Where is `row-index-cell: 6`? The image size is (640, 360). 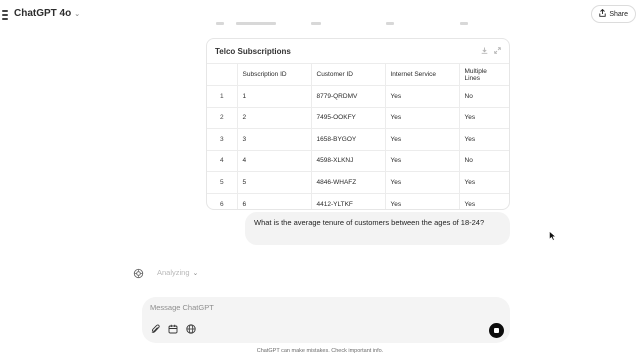 row-index-cell: 6 is located at coordinates (222, 200).